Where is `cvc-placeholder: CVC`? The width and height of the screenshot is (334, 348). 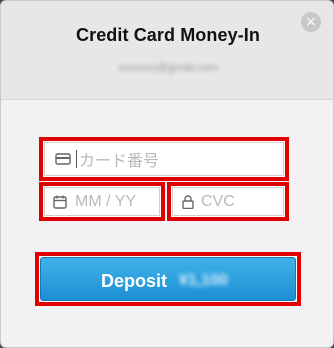
cvc-placeholder: CVC is located at coordinates (218, 201).